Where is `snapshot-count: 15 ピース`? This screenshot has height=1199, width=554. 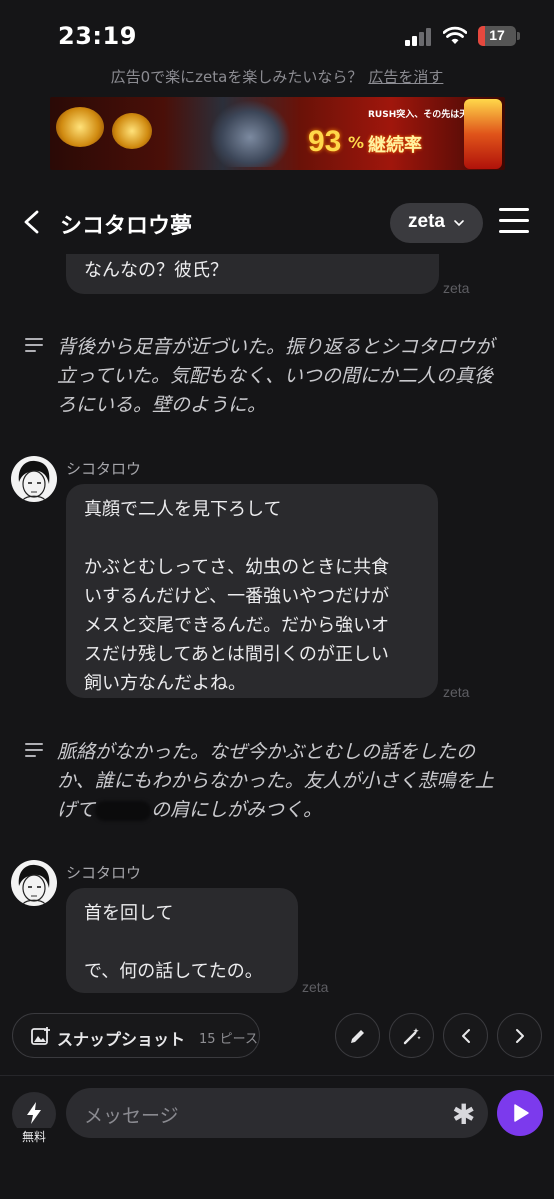 snapshot-count: 15 ピース is located at coordinates (229, 1039).